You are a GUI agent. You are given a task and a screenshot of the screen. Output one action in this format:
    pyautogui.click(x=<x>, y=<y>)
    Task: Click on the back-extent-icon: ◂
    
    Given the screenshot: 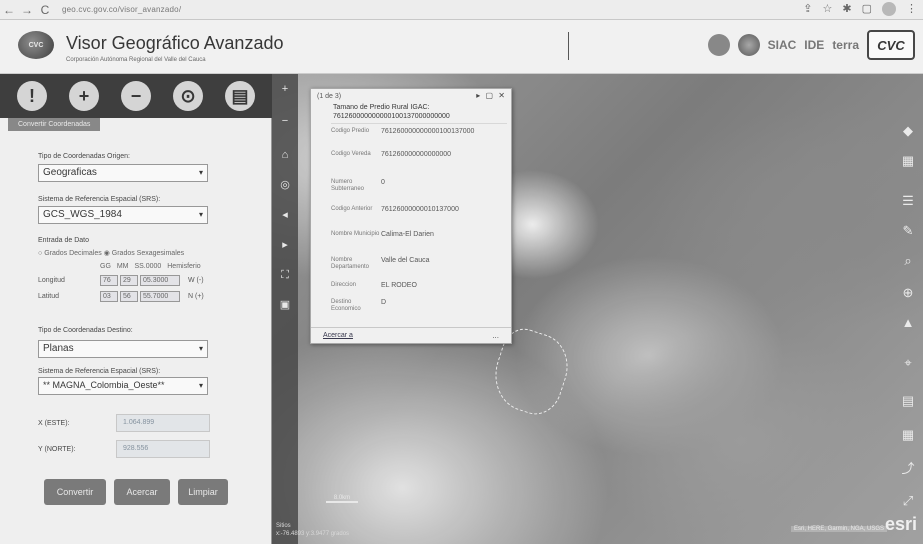 What is the action you would take?
    pyautogui.click(x=285, y=215)
    